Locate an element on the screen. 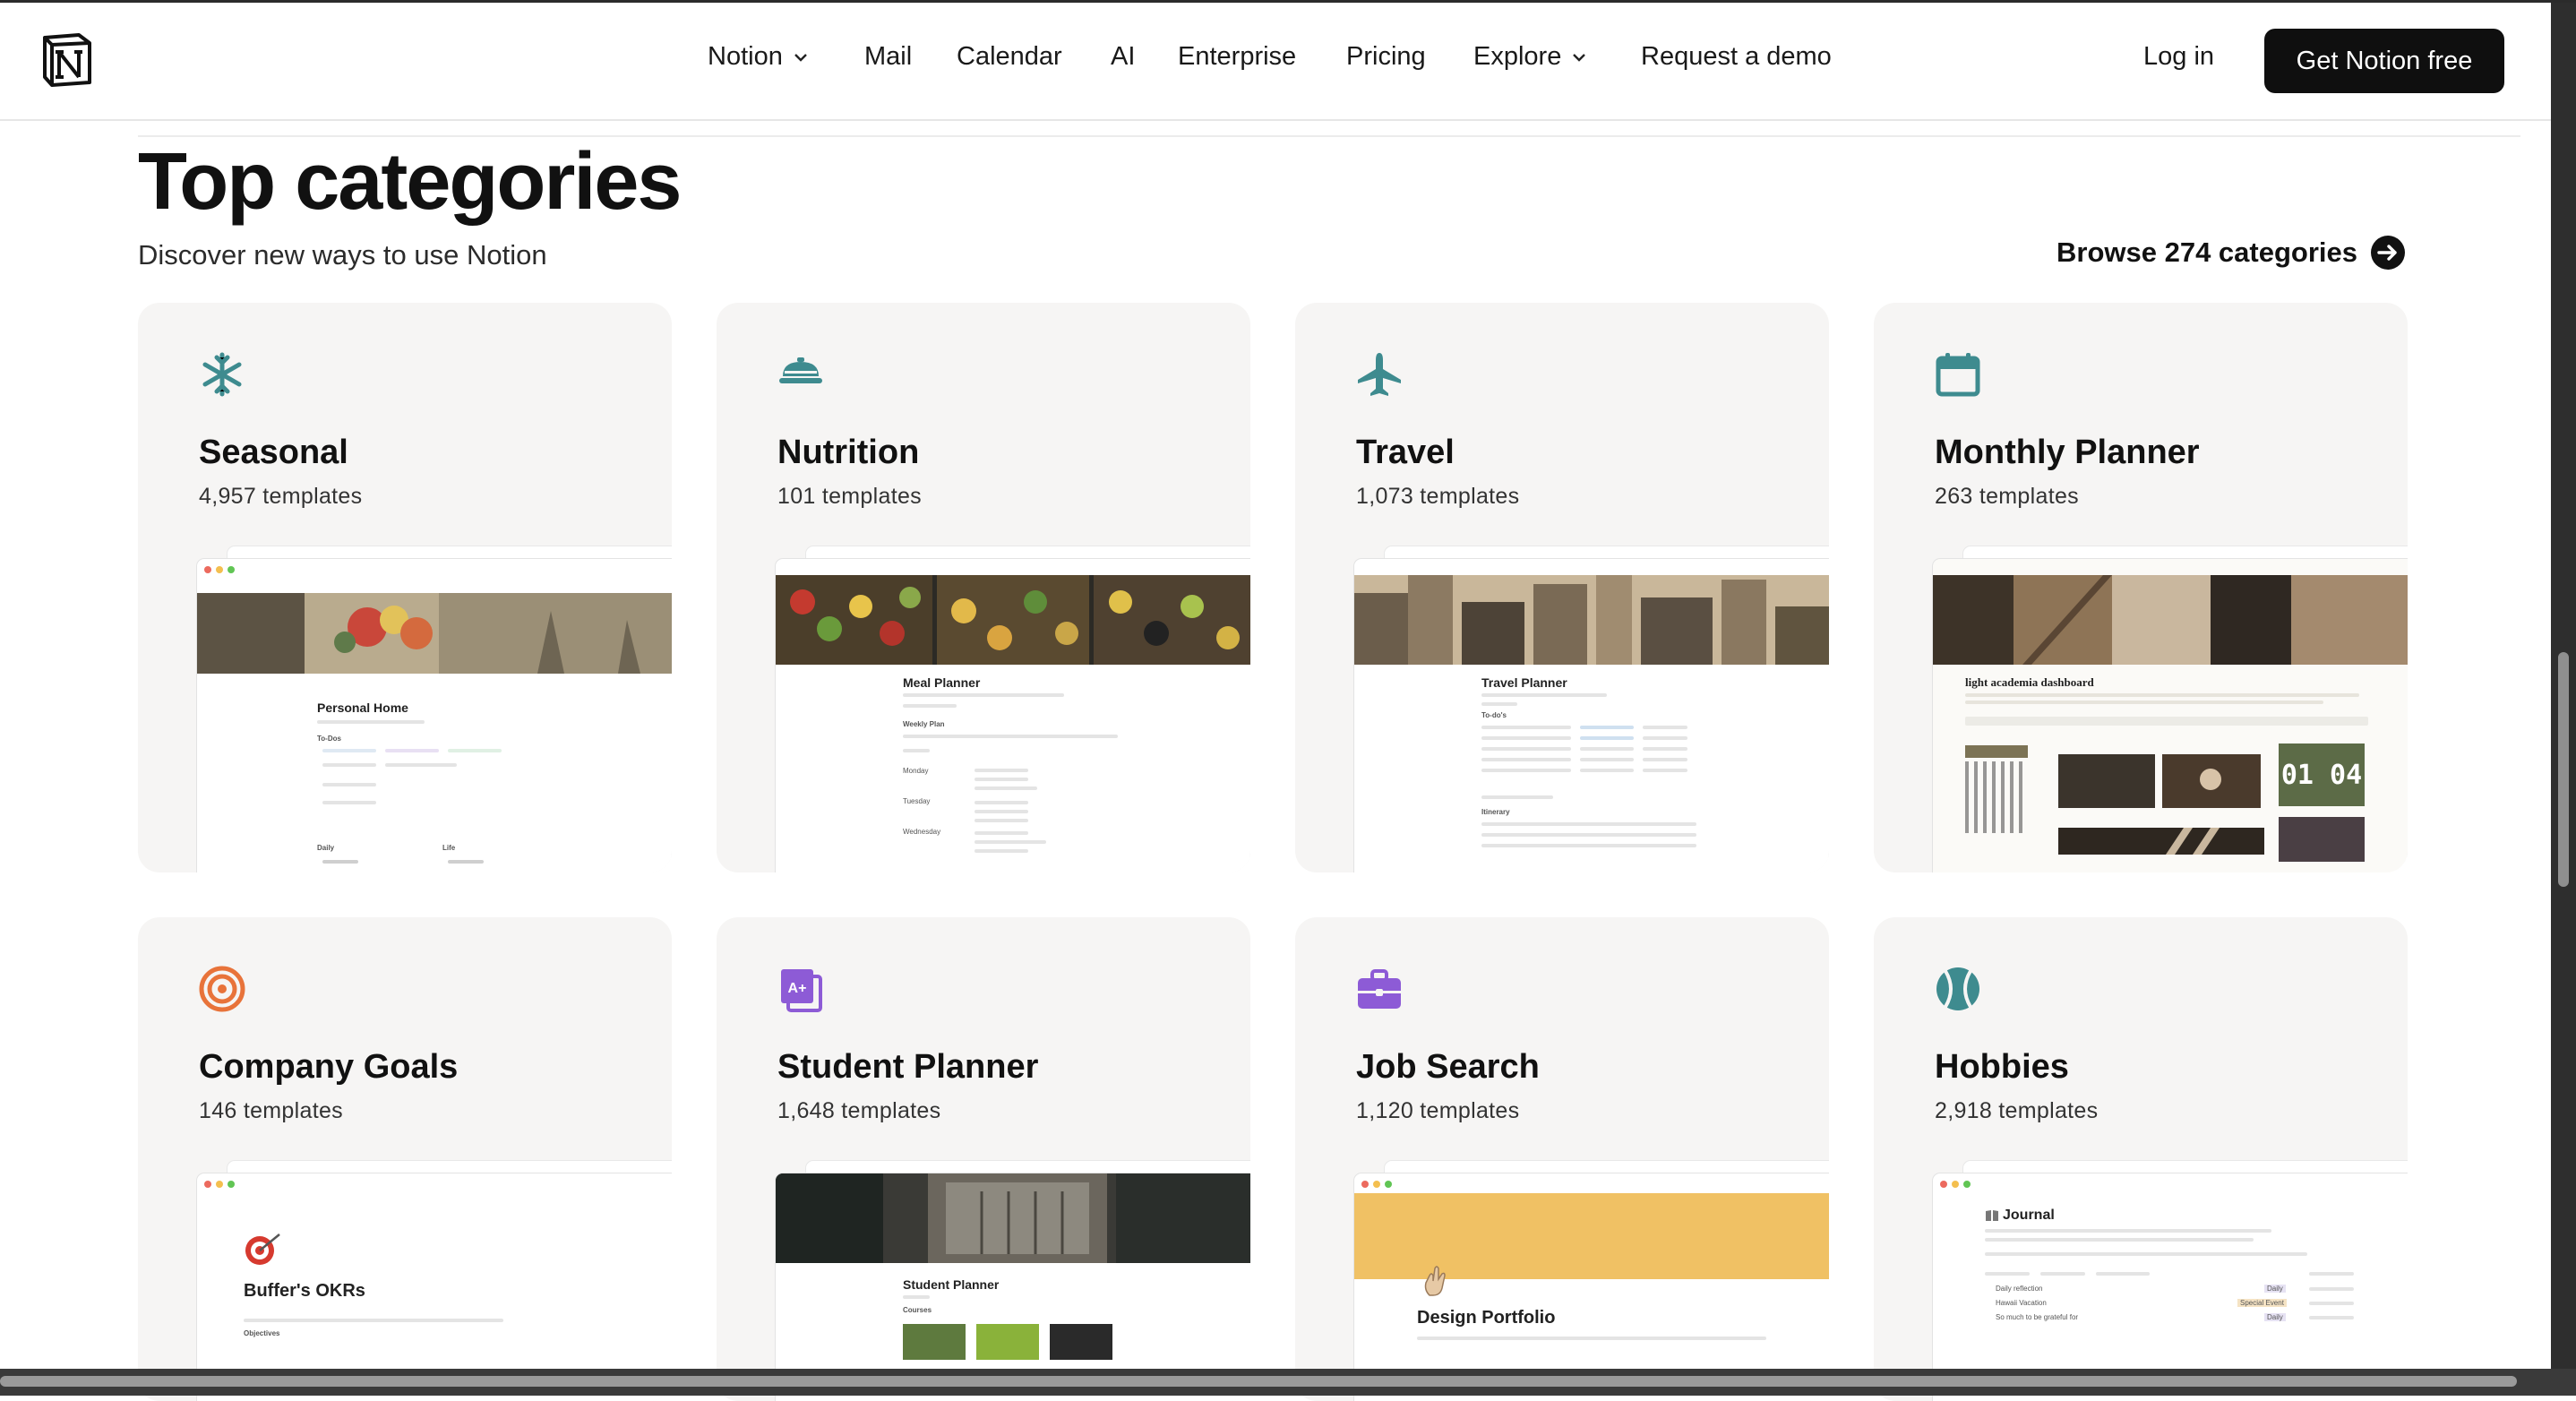  preview-title: Design Portfolio is located at coordinates (1486, 1318).